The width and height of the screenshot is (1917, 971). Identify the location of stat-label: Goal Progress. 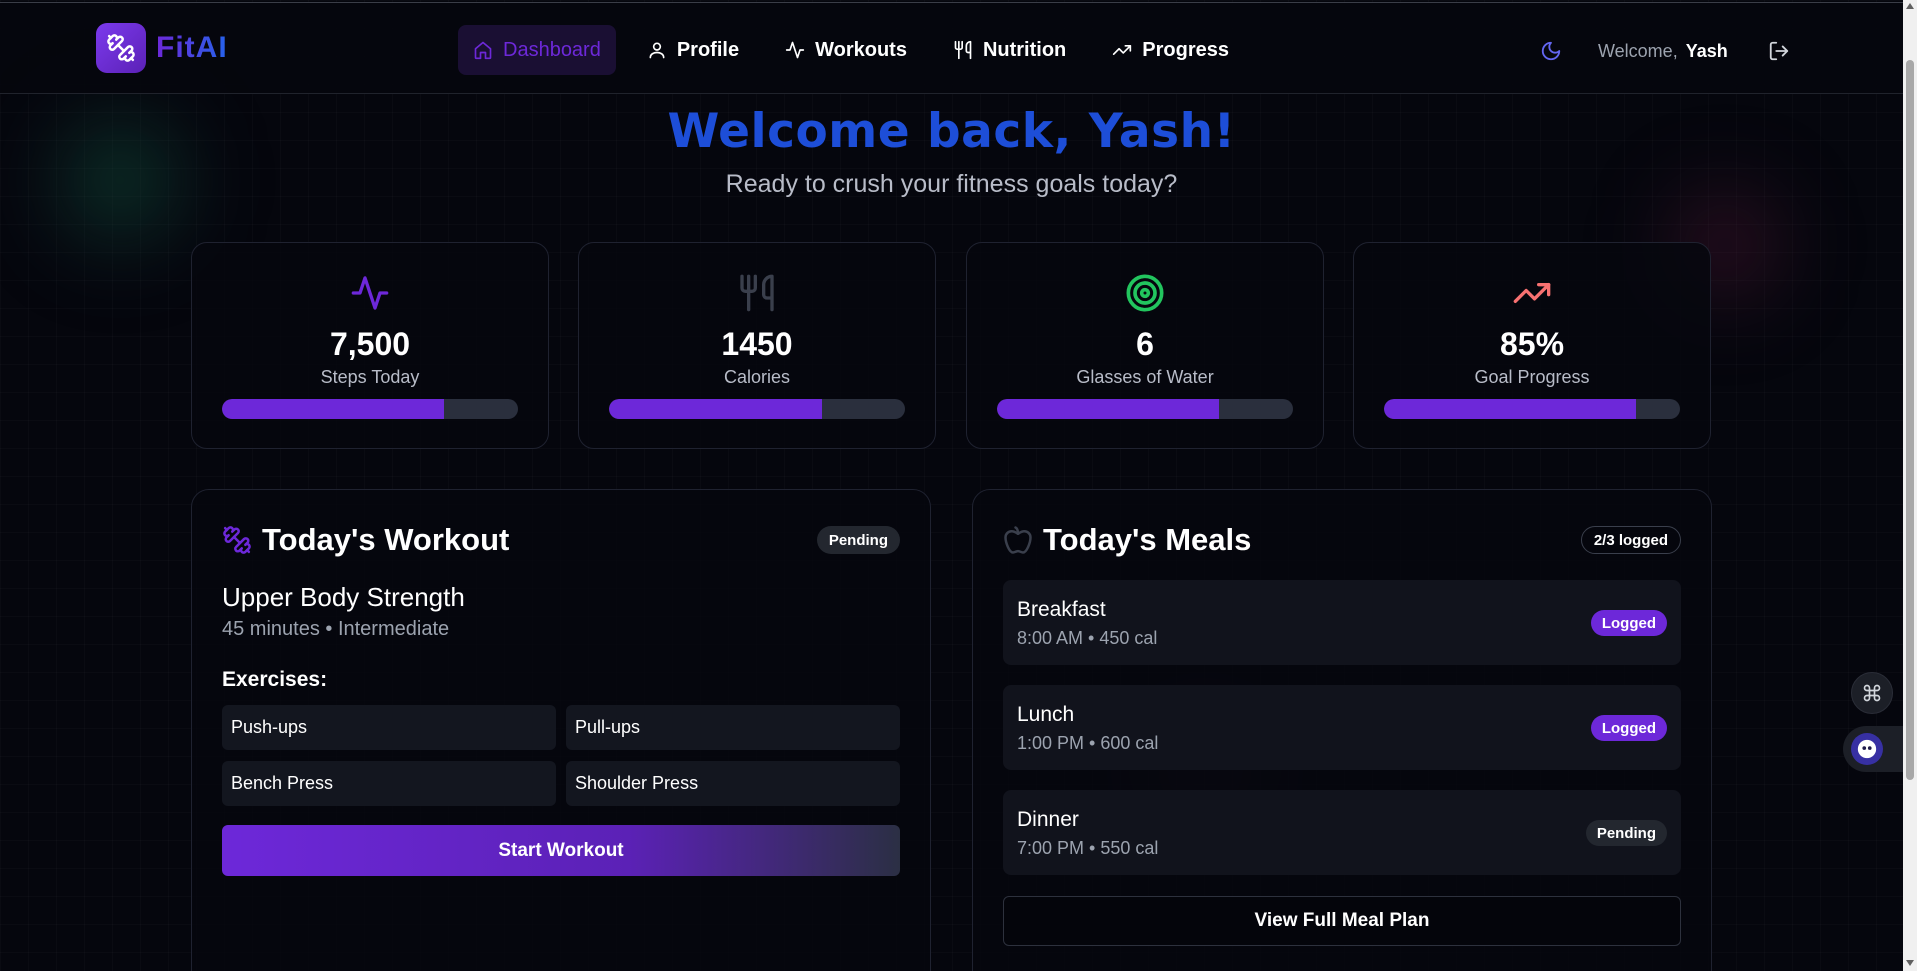
(1532, 377).